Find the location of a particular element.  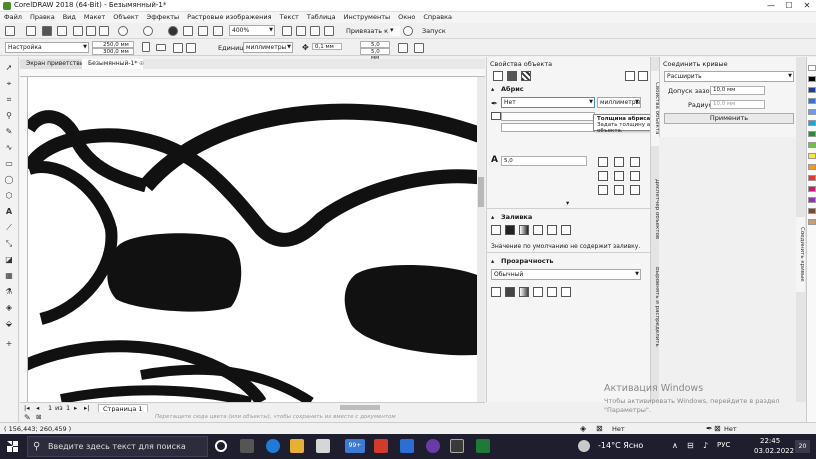

viber-icon is located at coordinates (433, 446).